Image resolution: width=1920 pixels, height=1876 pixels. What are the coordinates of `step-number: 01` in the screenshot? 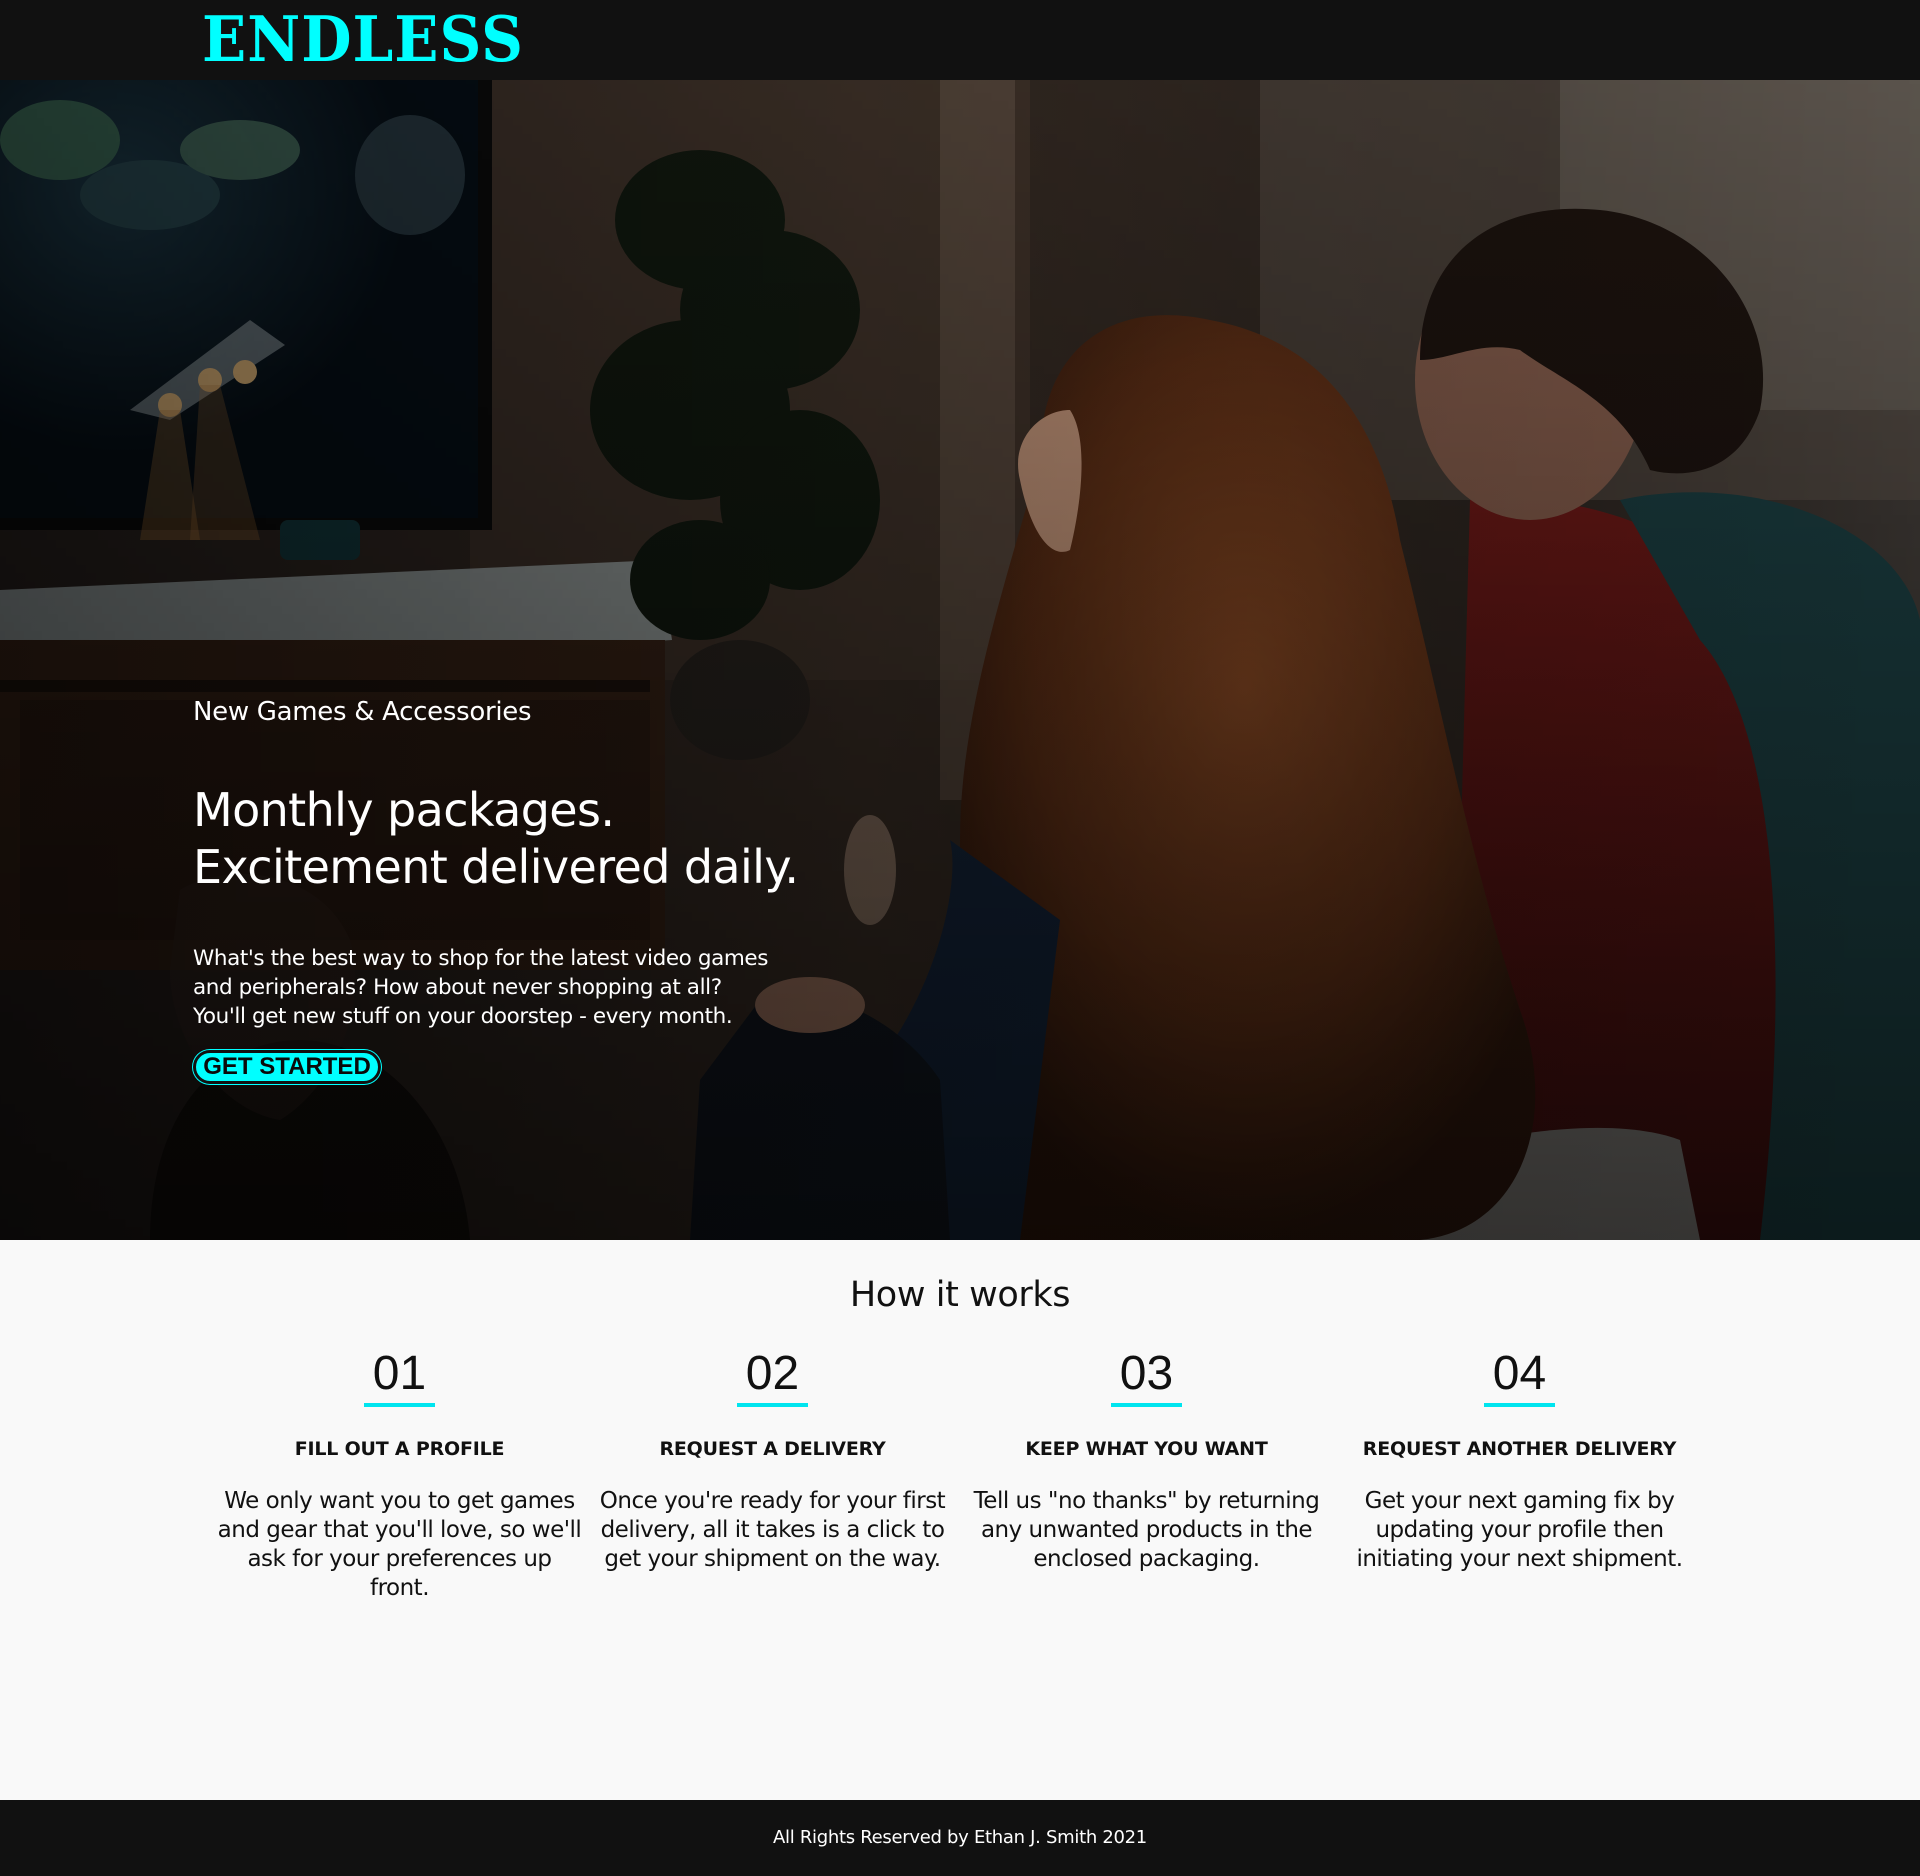 It's located at (399, 1376).